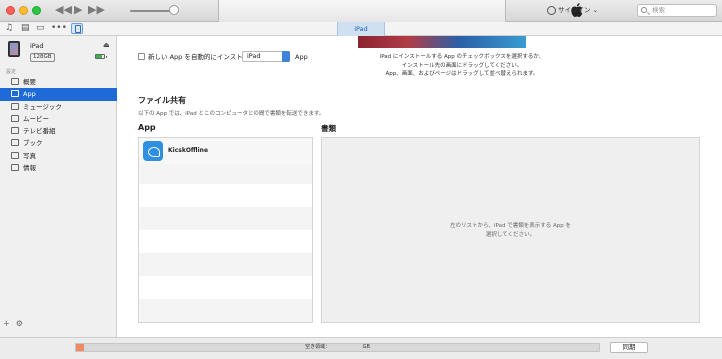 The height and width of the screenshot is (359, 722). Describe the element at coordinates (510, 226) in the screenshot. I see `documents-empty-line: 左のリストから、iPad で書類を表示する App を` at that location.